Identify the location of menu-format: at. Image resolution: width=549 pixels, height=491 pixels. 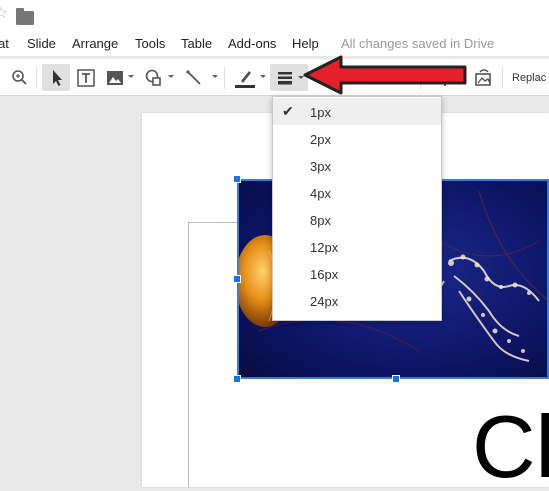
(4, 43).